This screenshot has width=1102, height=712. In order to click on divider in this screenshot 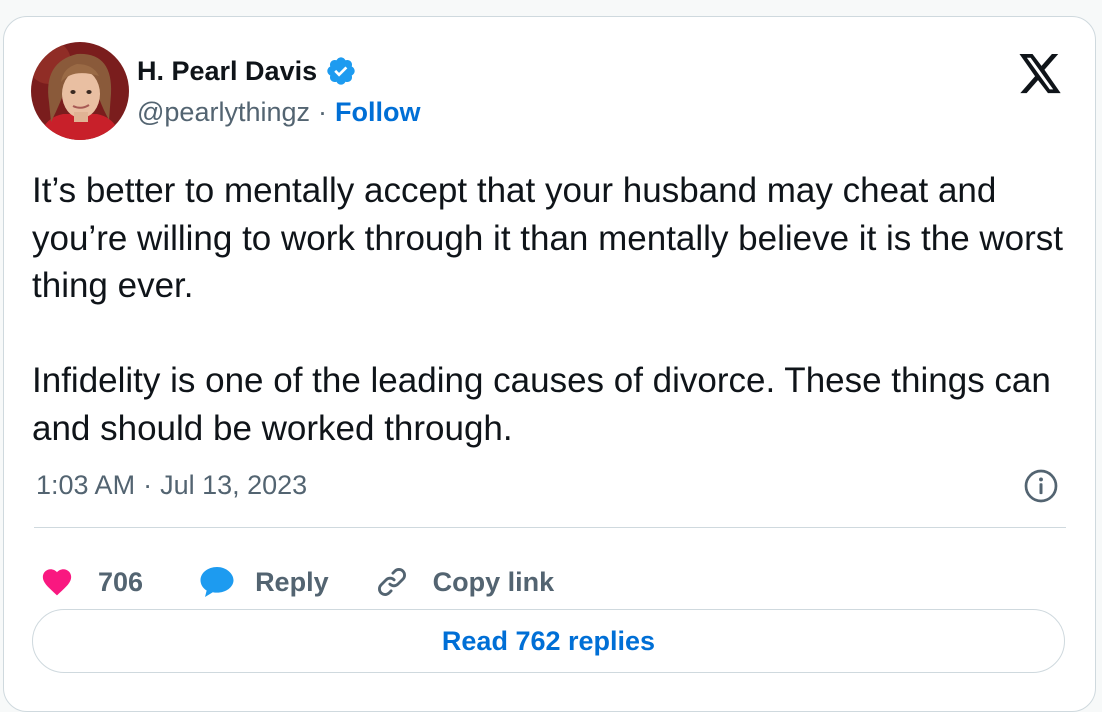, I will do `click(550, 527)`.